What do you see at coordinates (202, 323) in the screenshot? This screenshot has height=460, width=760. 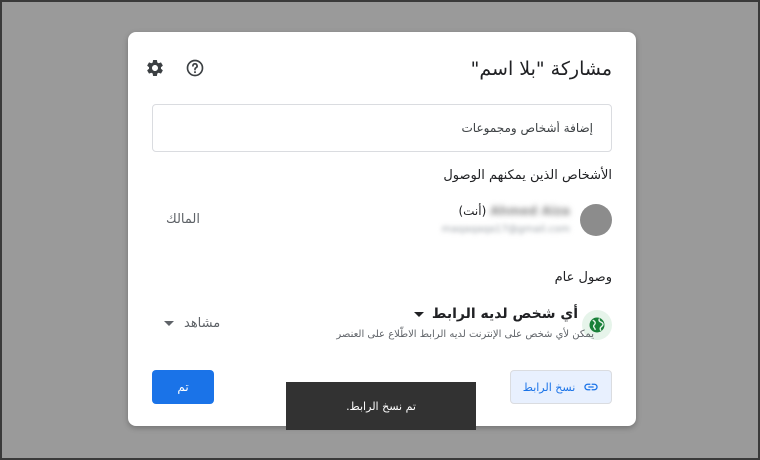 I see `viewer-role-label: مشاهد` at bounding box center [202, 323].